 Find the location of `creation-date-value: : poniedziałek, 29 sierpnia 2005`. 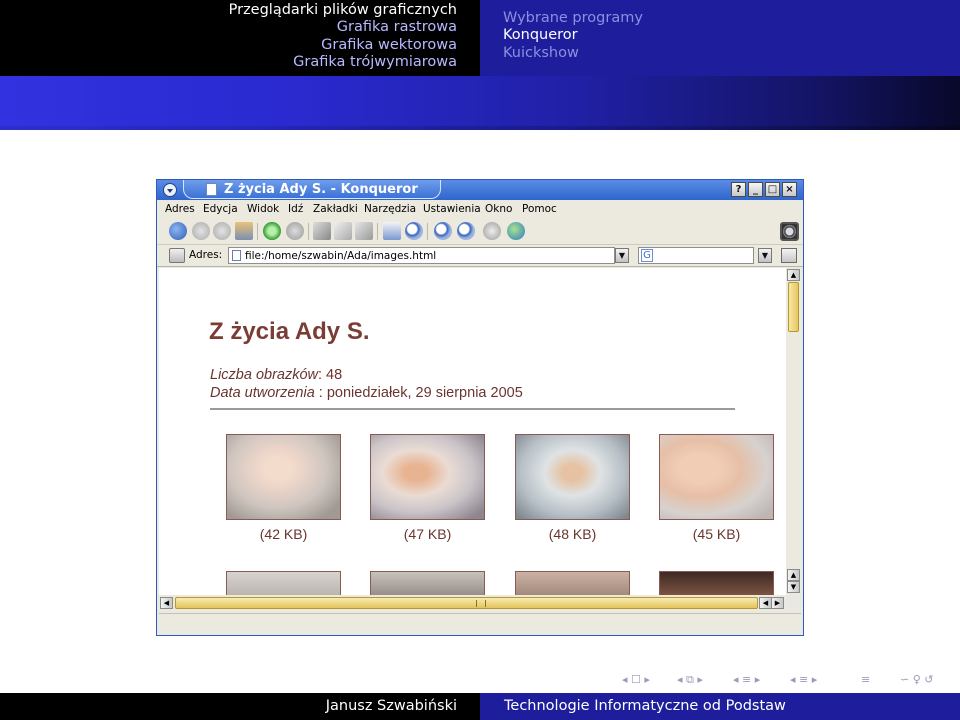

creation-date-value: : poniedziałek, 29 sierpnia 2005 is located at coordinates (418, 393).